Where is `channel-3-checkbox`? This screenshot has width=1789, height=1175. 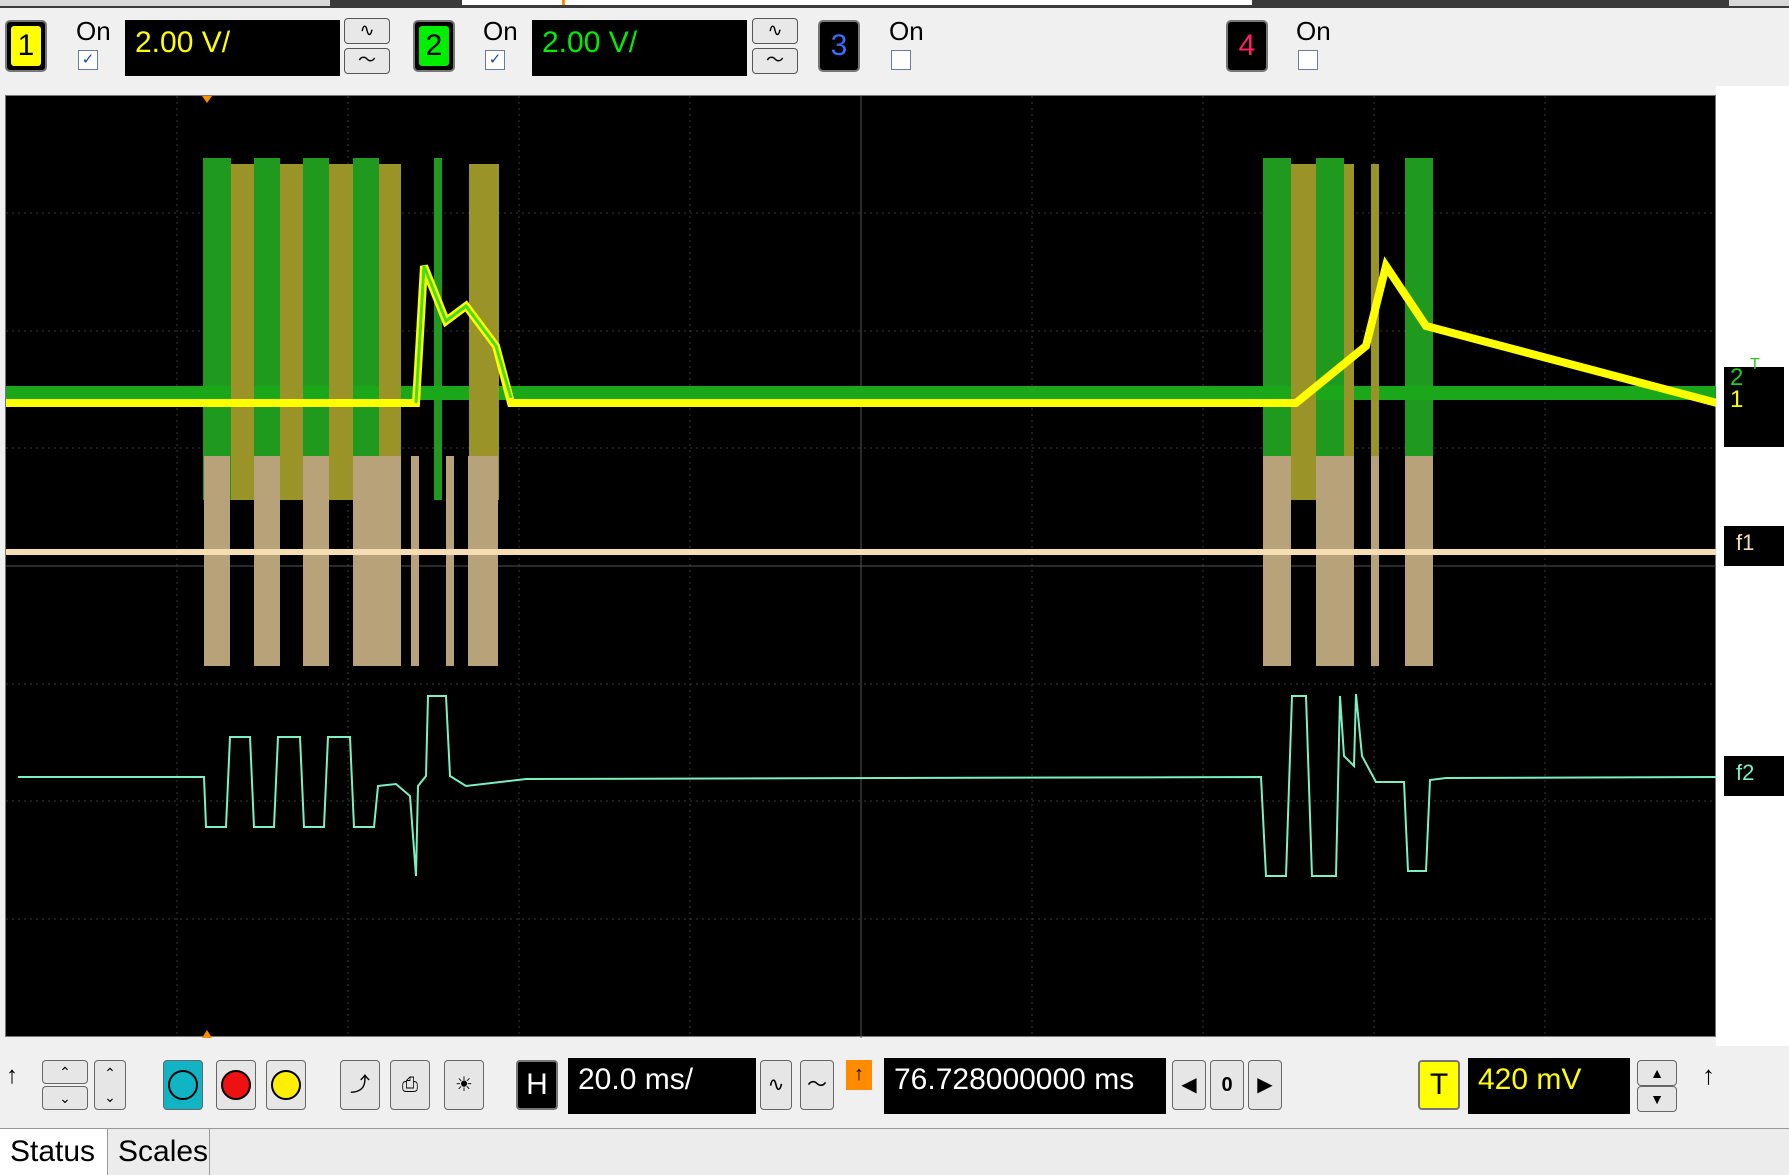 channel-3-checkbox is located at coordinates (901, 60).